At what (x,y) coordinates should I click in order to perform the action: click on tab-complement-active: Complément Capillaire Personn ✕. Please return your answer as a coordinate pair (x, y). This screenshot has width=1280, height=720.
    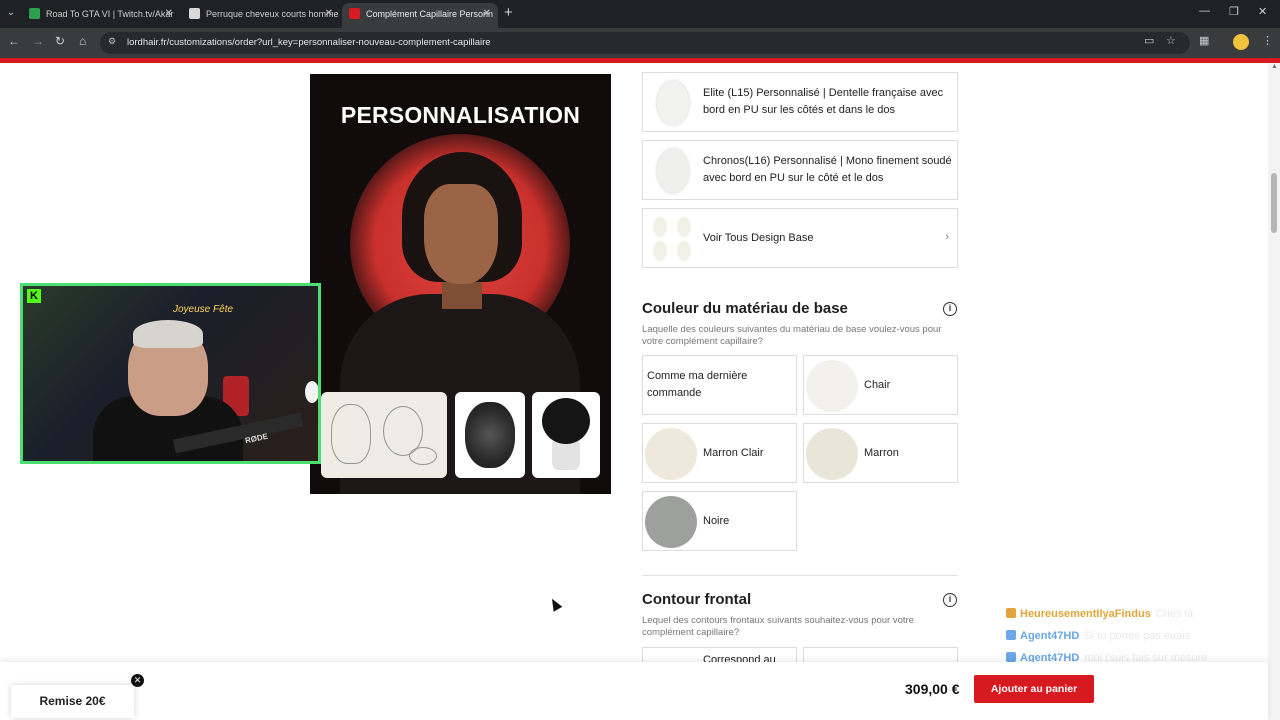
    Looking at the image, I should click on (420, 15).